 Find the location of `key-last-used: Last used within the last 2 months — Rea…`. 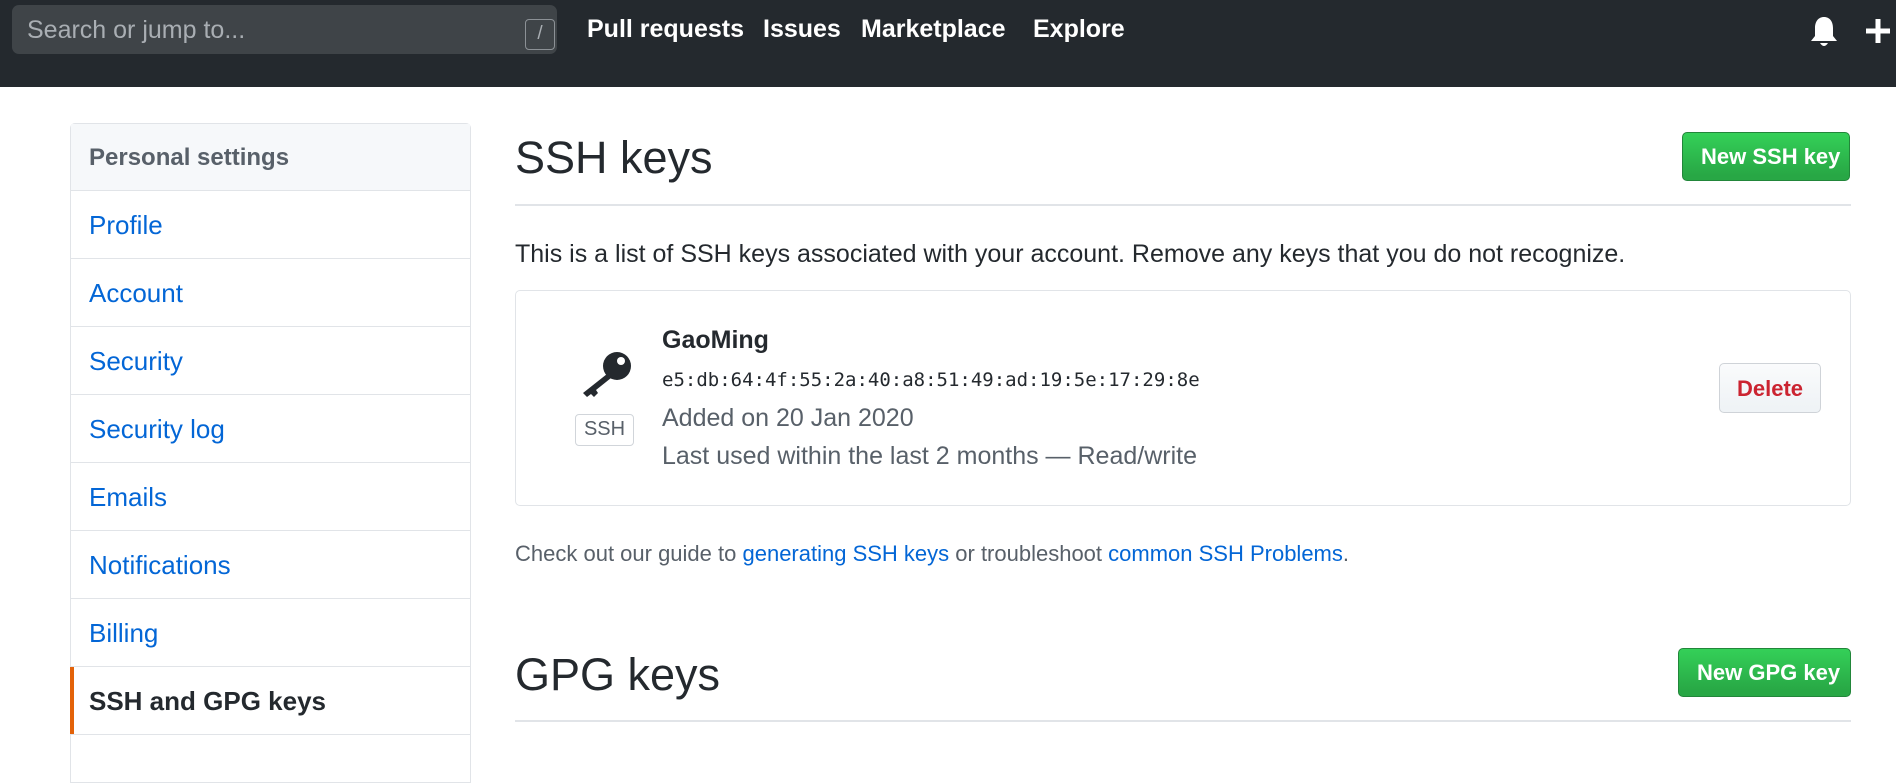

key-last-used: Last used within the last 2 months — Rea… is located at coordinates (929, 456).